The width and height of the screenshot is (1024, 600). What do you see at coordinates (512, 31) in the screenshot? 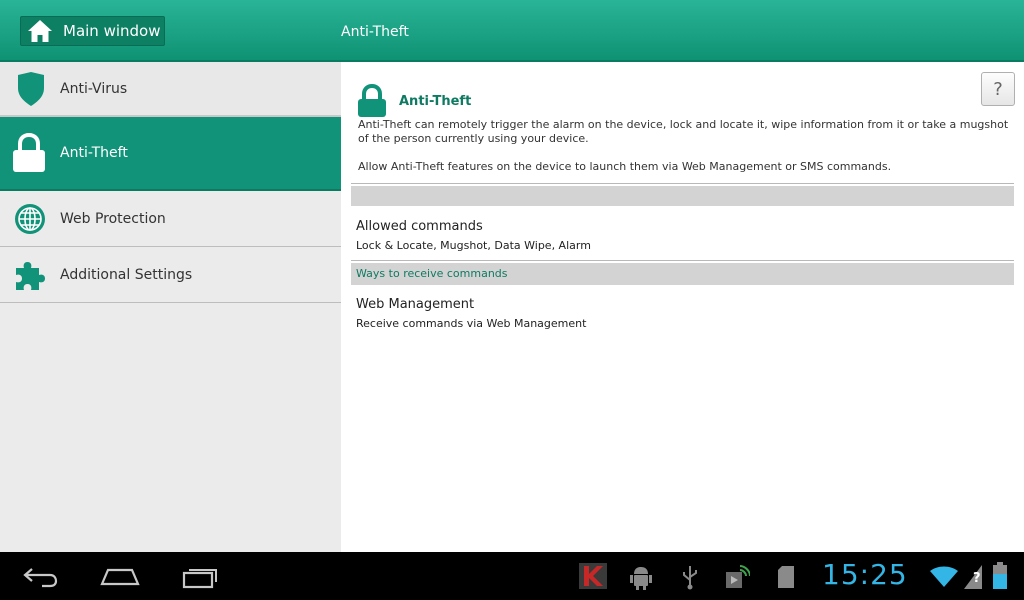
I see `action-bar: Main window Anti-Theft` at bounding box center [512, 31].